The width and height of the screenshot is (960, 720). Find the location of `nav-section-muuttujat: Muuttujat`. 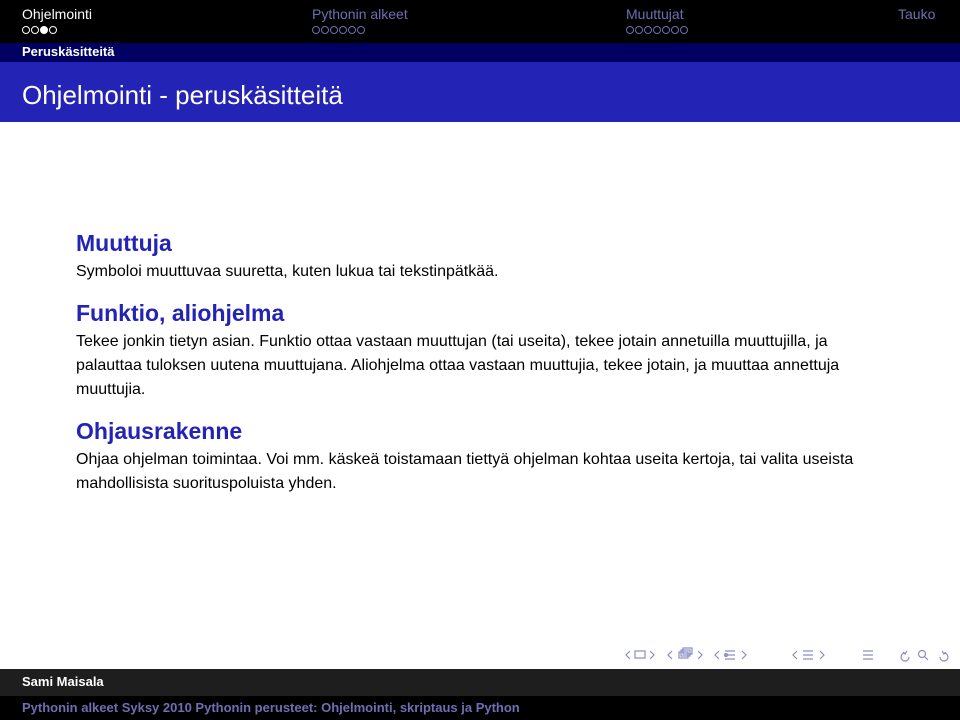

nav-section-muuttujat: Muuttujat is located at coordinates (655, 14).